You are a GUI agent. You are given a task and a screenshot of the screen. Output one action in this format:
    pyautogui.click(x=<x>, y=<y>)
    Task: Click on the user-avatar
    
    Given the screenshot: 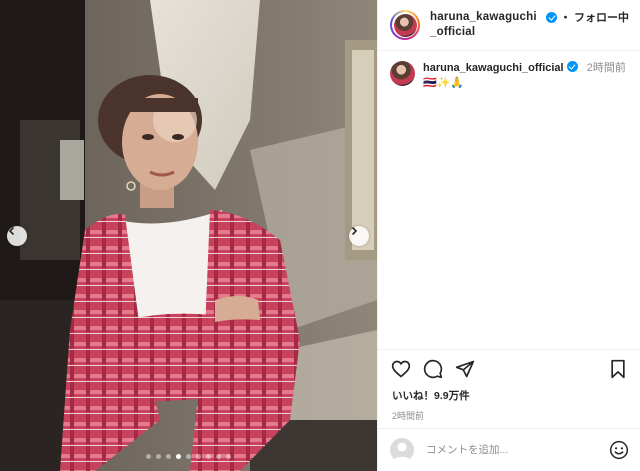 What is the action you would take?
    pyautogui.click(x=402, y=450)
    